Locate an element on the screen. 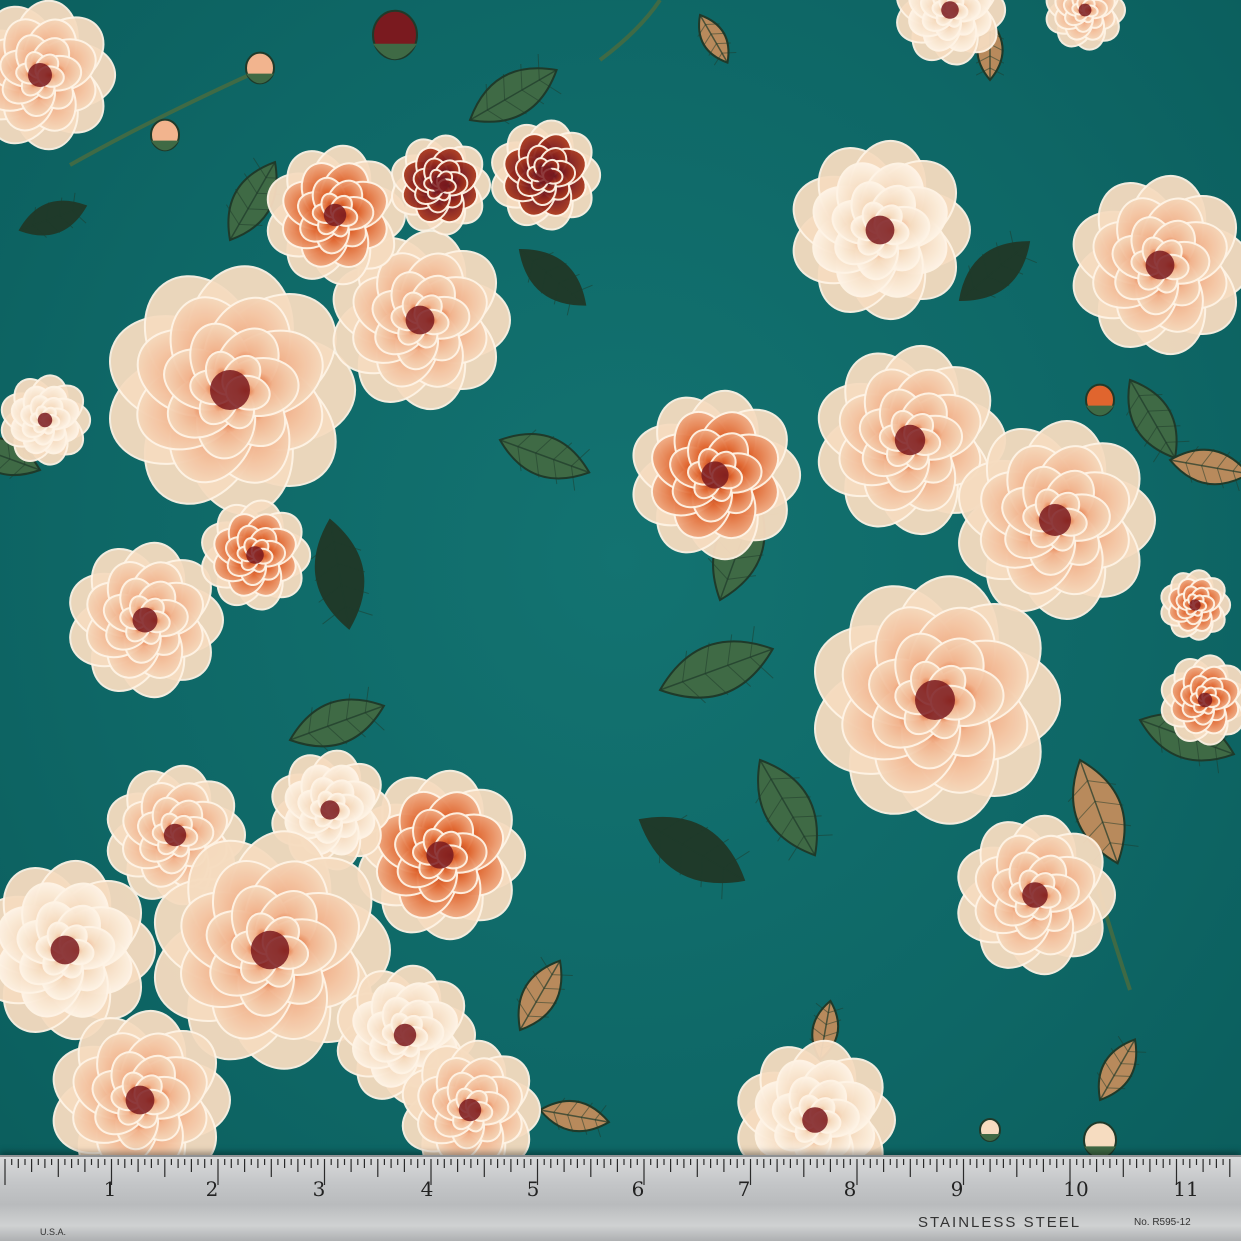  ruler-number-1: 1 is located at coordinates (110, 1189).